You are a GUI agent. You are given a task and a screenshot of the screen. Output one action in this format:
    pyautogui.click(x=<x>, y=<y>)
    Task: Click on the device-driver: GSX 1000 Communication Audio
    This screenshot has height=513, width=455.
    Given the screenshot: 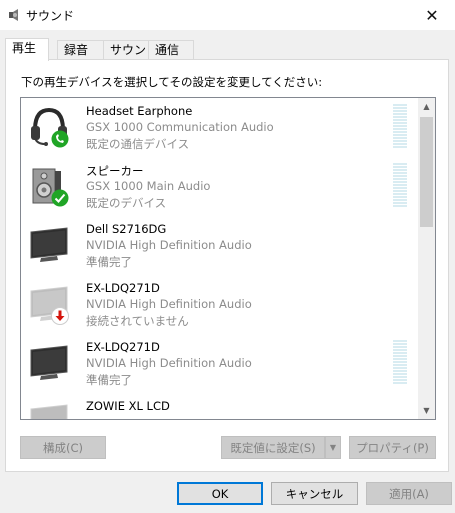 What is the action you would take?
    pyautogui.click(x=180, y=127)
    